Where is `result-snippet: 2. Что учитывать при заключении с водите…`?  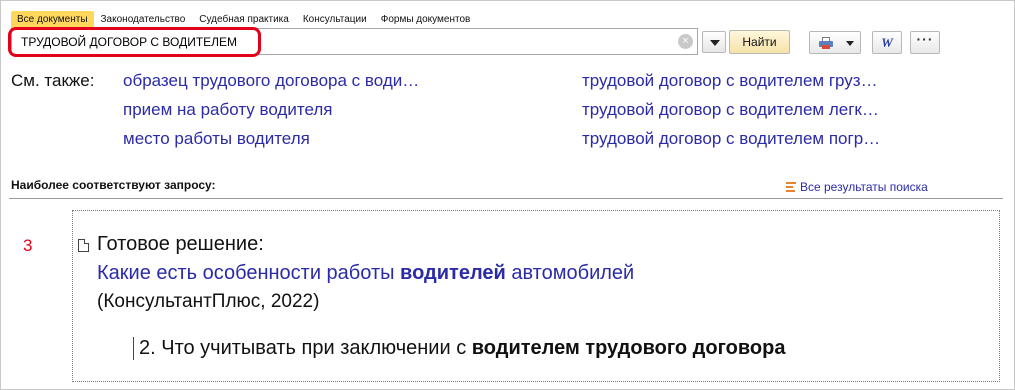
result-snippet: 2. Что учитывать при заключении с водите… is located at coordinates (459, 348).